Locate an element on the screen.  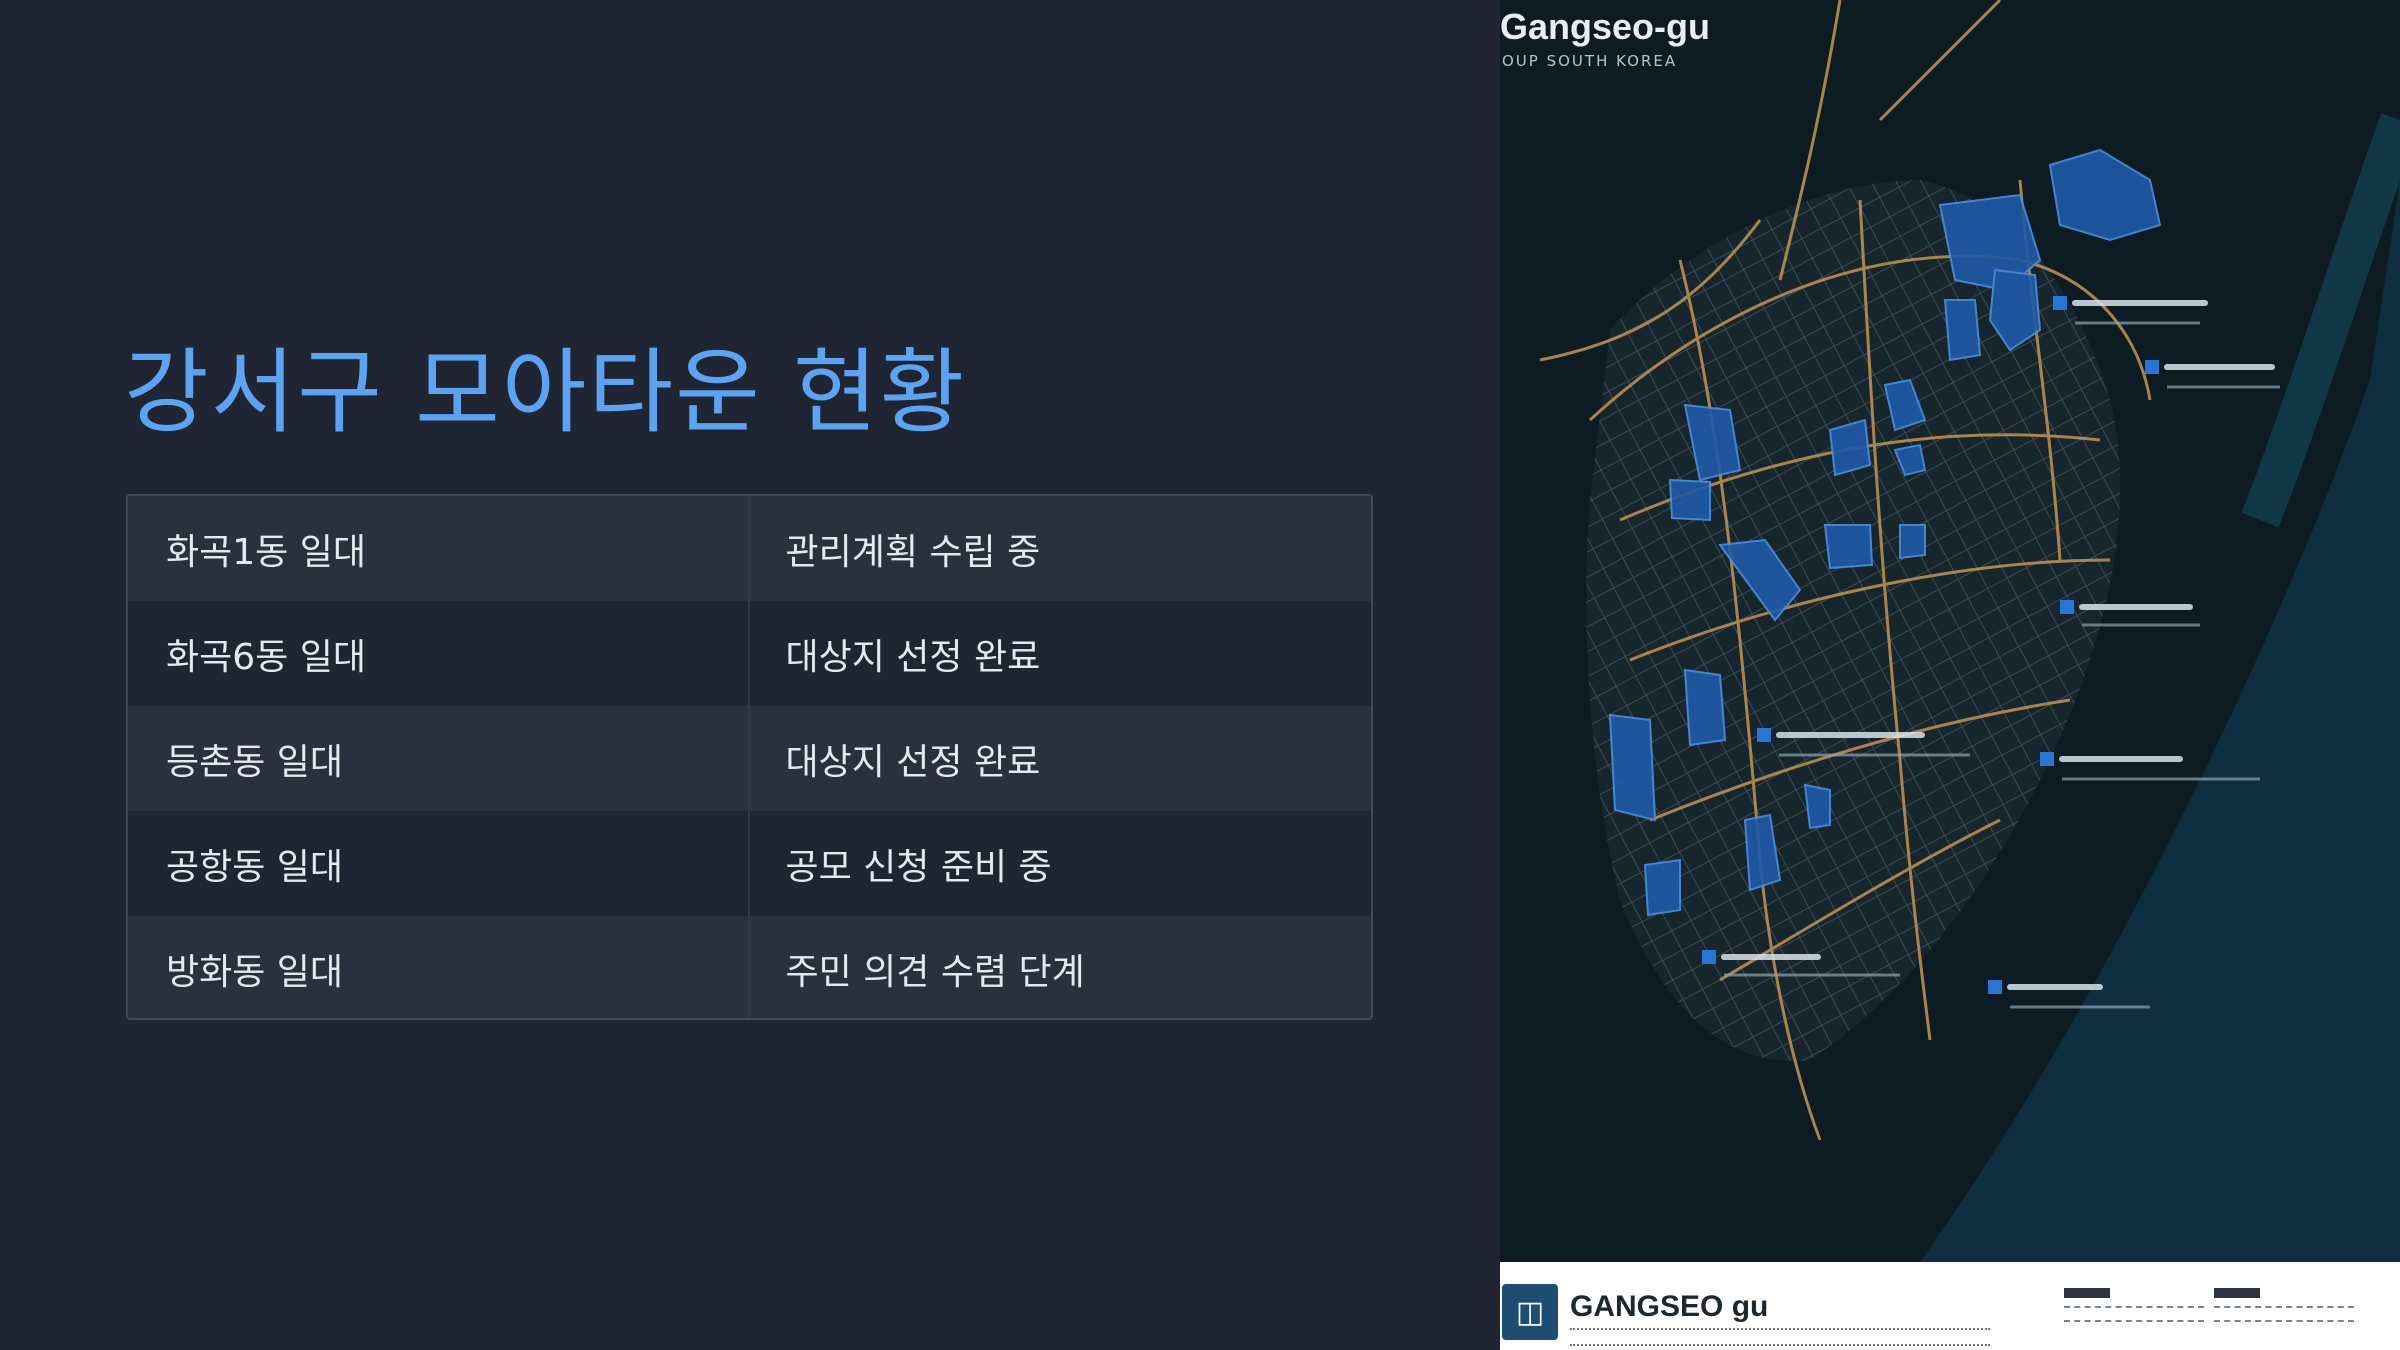
area-cell: 방화동 일대 is located at coordinates (439, 967).